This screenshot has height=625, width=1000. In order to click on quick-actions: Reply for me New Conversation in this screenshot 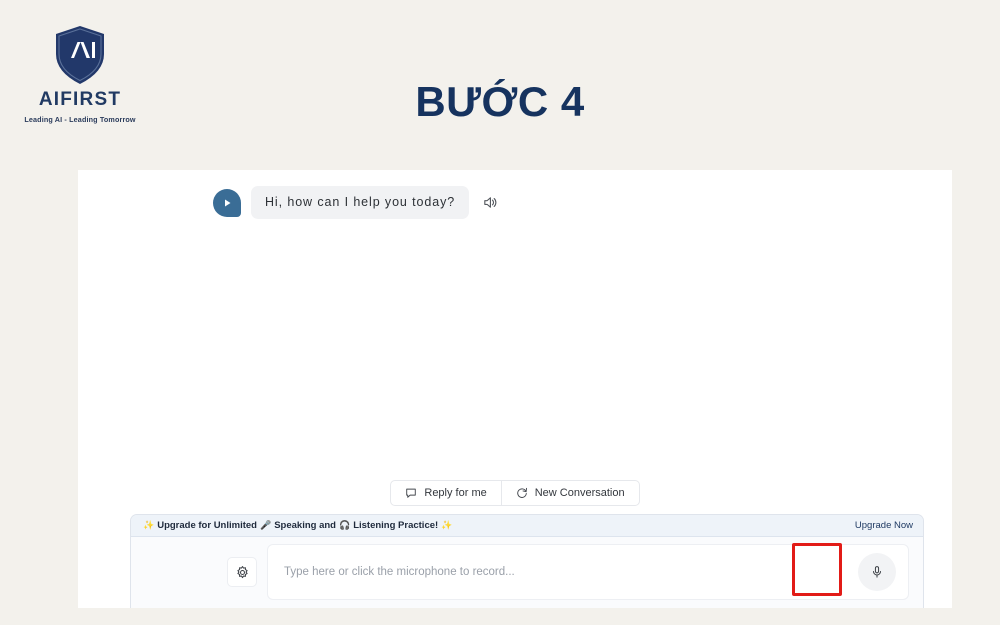, I will do `click(515, 493)`.